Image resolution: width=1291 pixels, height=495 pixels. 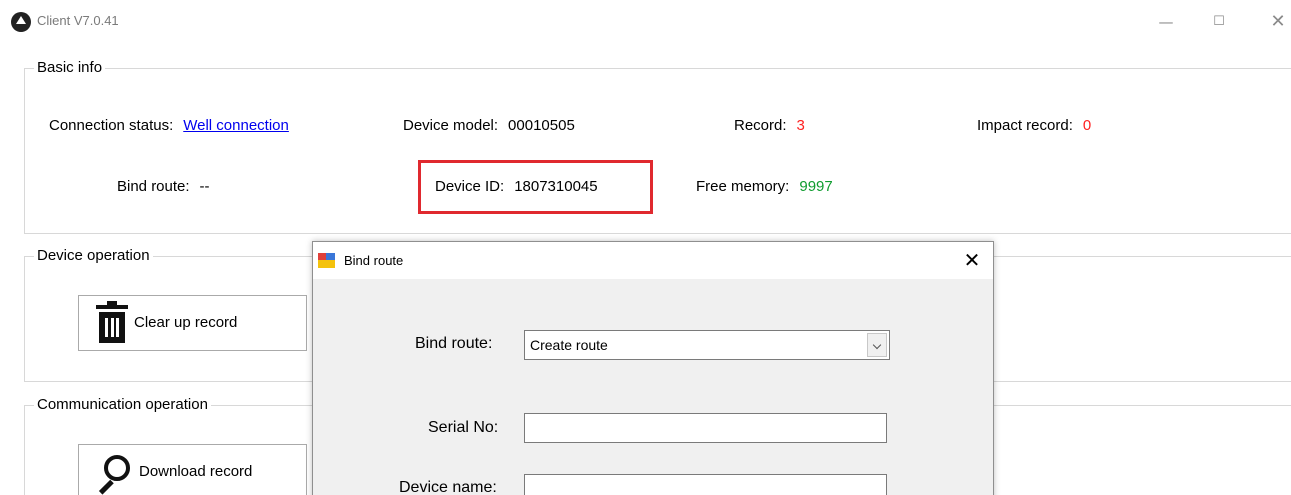 I want to click on dialog-app-icon, so click(x=326, y=260).